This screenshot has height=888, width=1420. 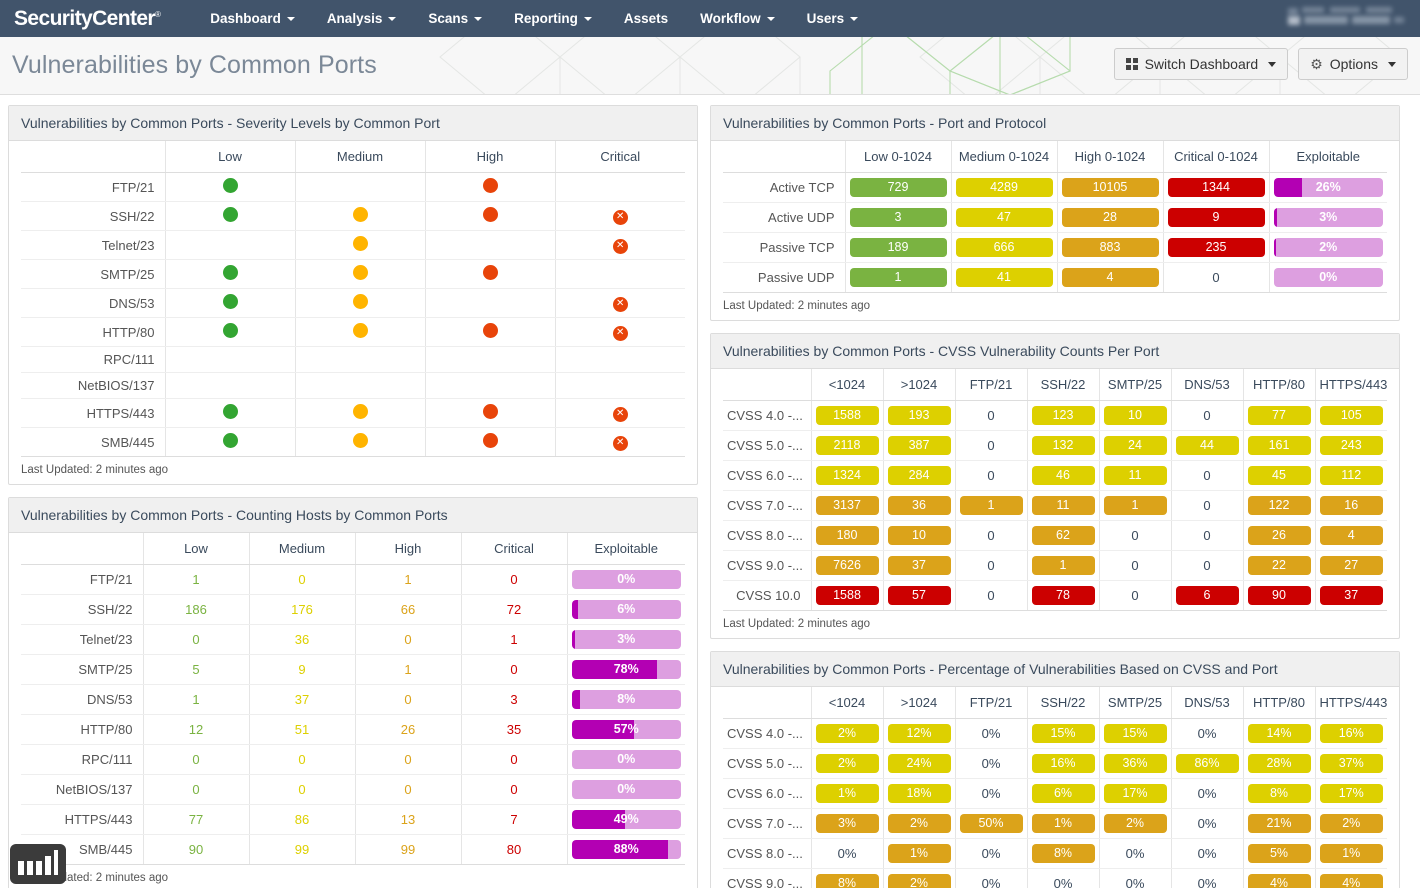 I want to click on nav-item-workflow: Workflow, so click(x=737, y=18).